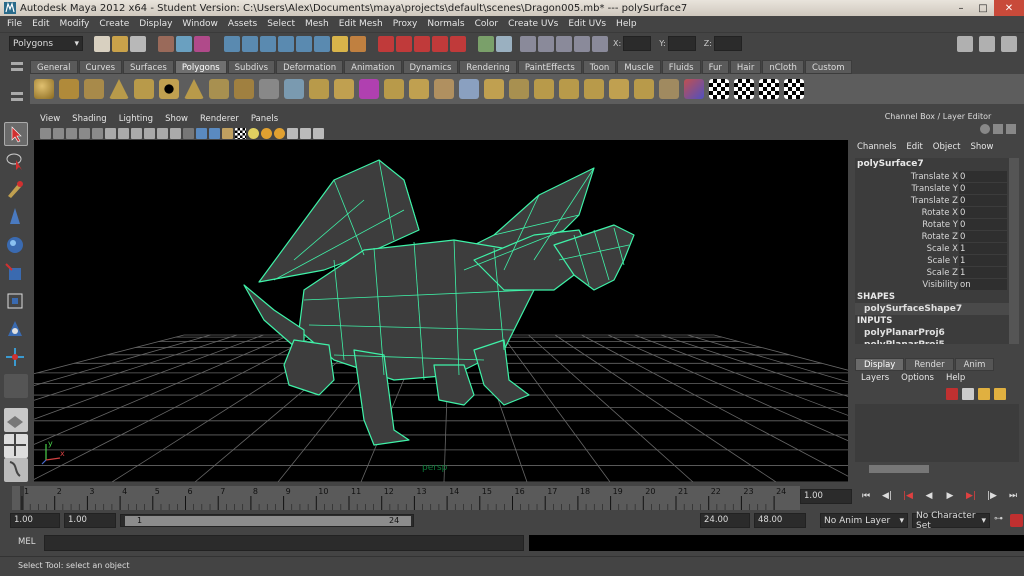 The width and height of the screenshot is (1024, 576). What do you see at coordinates (100, 67) in the screenshot?
I see `shelf-tab-curves: Curves` at bounding box center [100, 67].